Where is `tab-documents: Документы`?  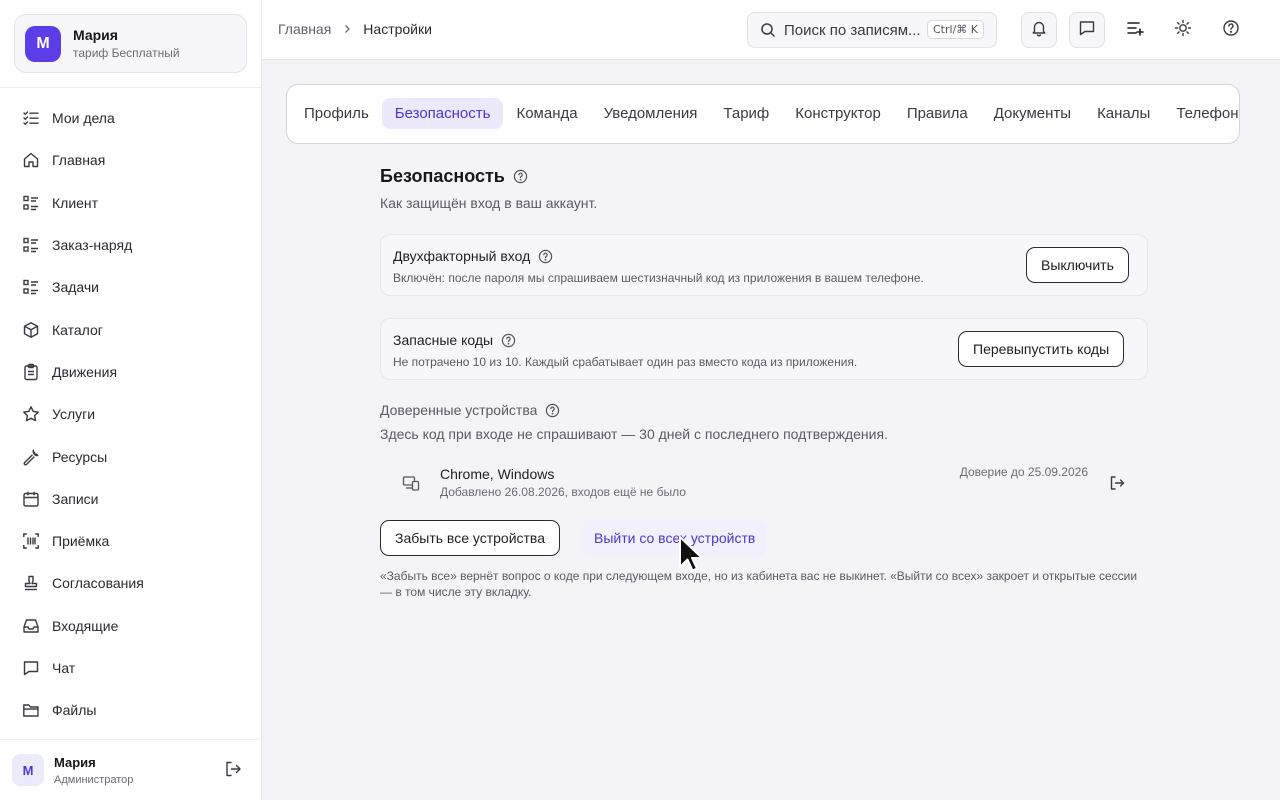 tab-documents: Документы is located at coordinates (1032, 113).